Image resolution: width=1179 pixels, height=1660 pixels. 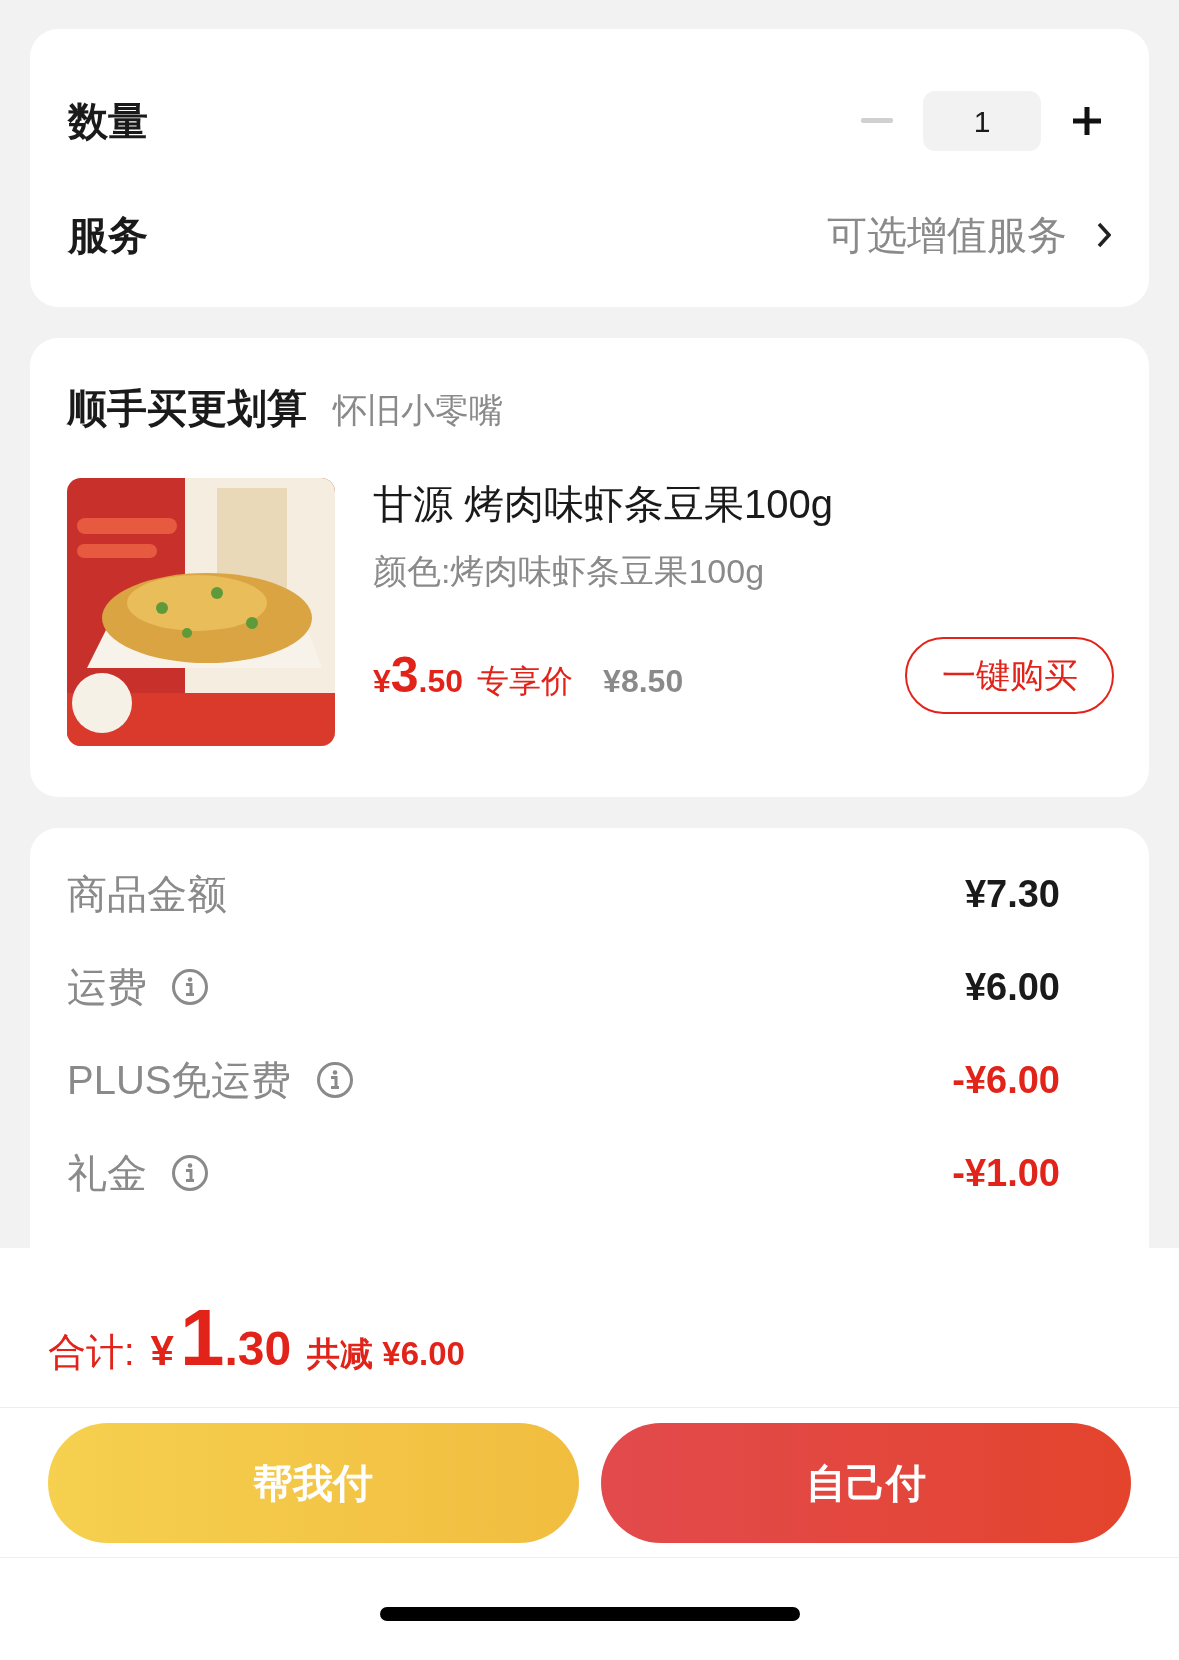 I want to click on pay-button: 自己付, so click(x=865, y=1482).